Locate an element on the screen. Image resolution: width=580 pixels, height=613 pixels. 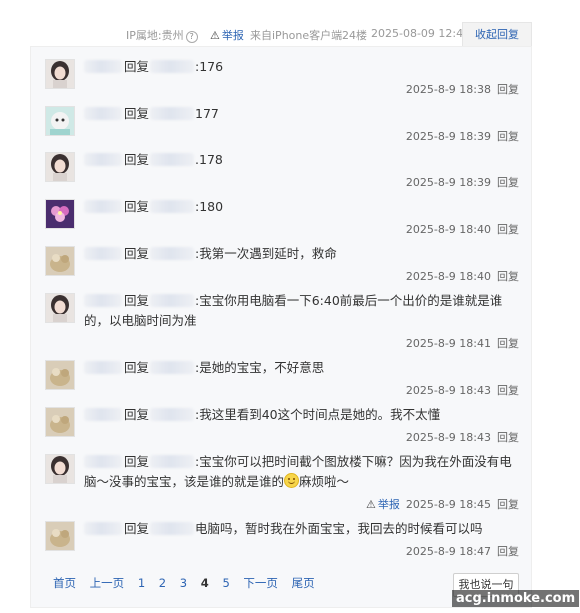
current-page: 4 is located at coordinates (204, 583).